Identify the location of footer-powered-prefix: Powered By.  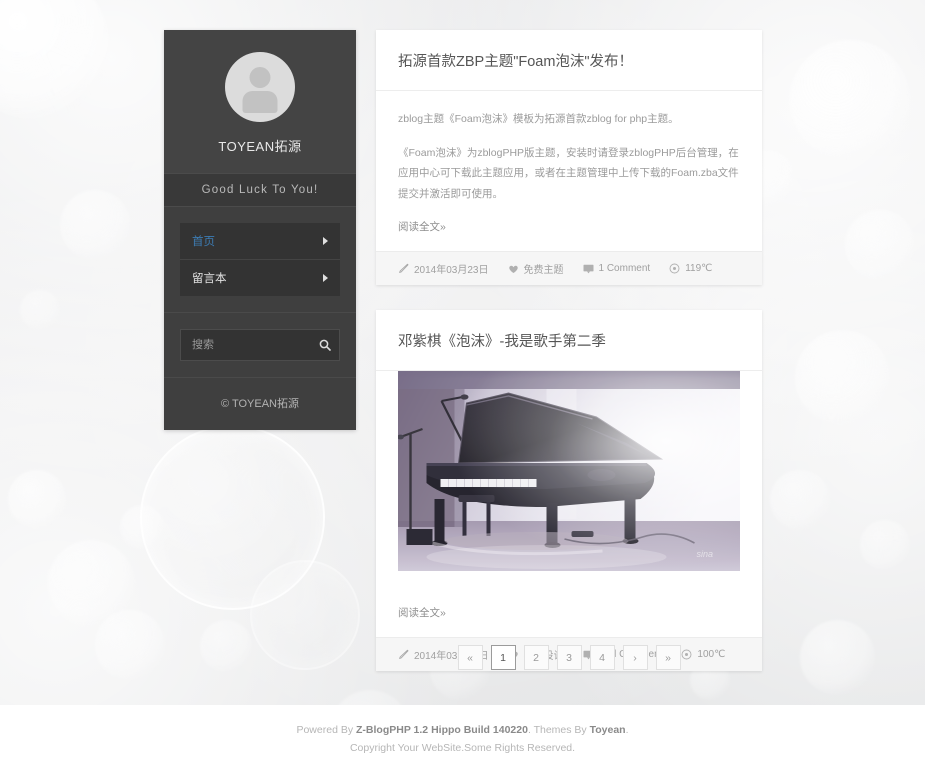
(326, 729).